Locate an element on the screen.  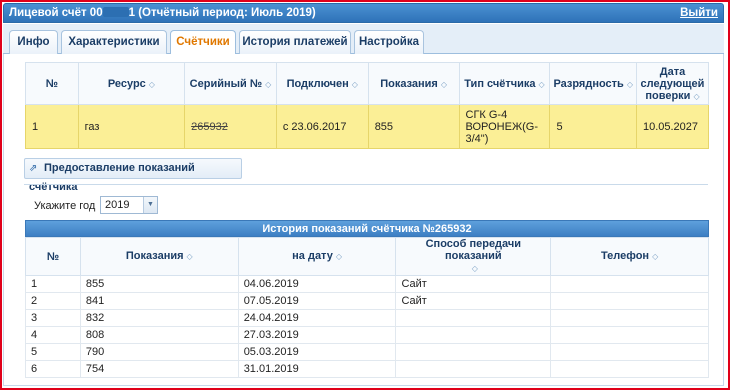
hist-reading: 808 is located at coordinates (159, 335).